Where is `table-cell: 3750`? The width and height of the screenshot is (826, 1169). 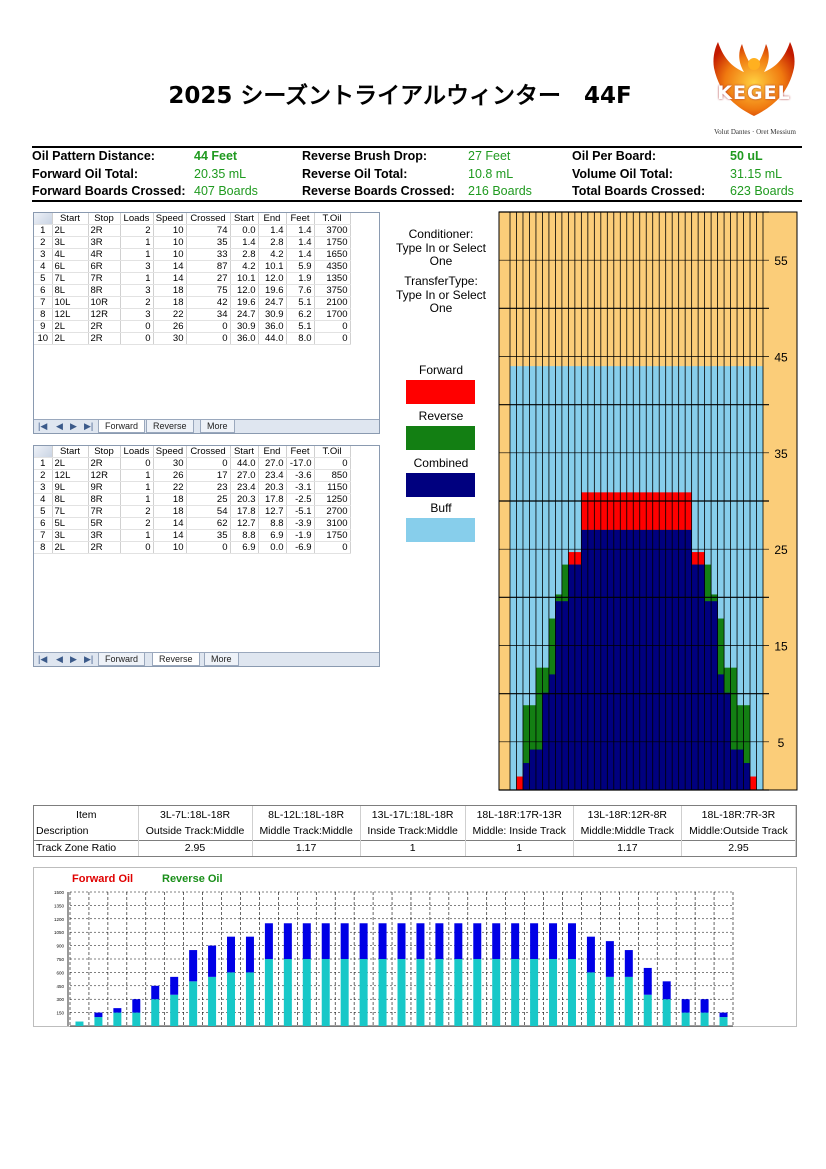 table-cell: 3750 is located at coordinates (332, 291).